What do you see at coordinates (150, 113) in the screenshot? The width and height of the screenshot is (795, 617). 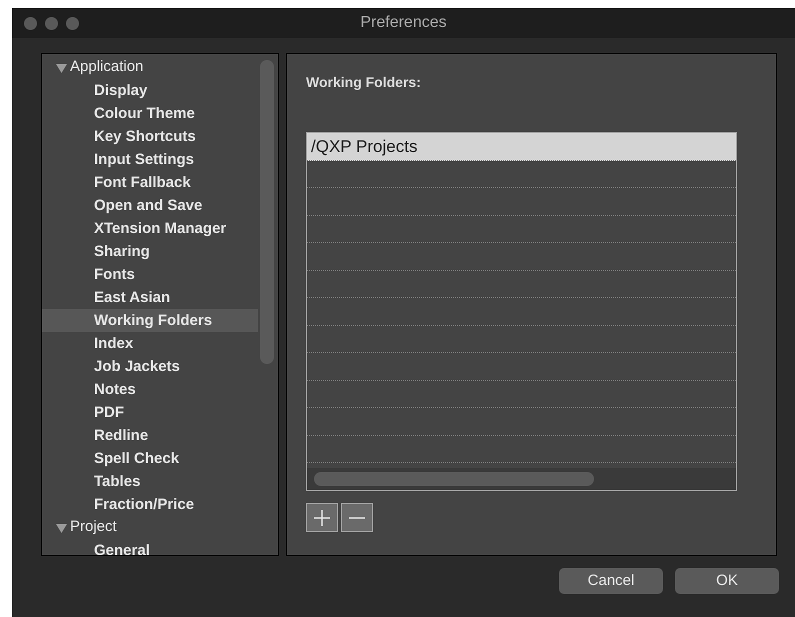 I see `sidebar-item: Colour Theme` at bounding box center [150, 113].